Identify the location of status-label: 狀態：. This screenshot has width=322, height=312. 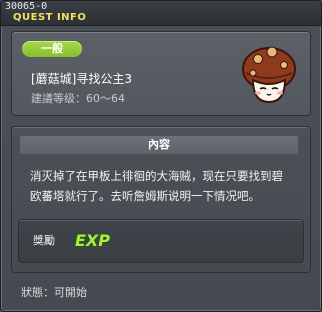
(37, 292).